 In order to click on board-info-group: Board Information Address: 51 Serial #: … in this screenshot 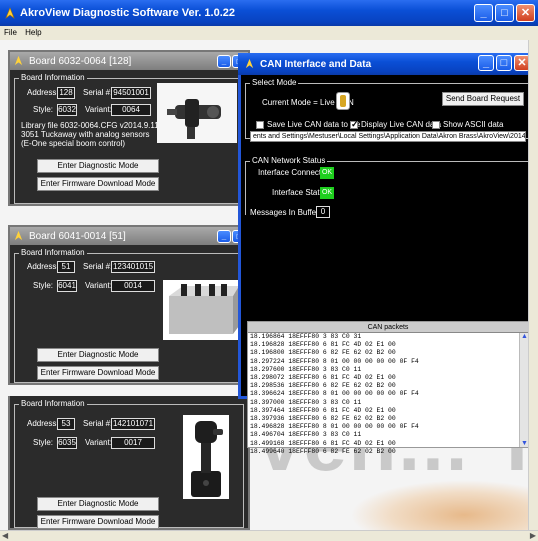, I will do `click(129, 315)`.